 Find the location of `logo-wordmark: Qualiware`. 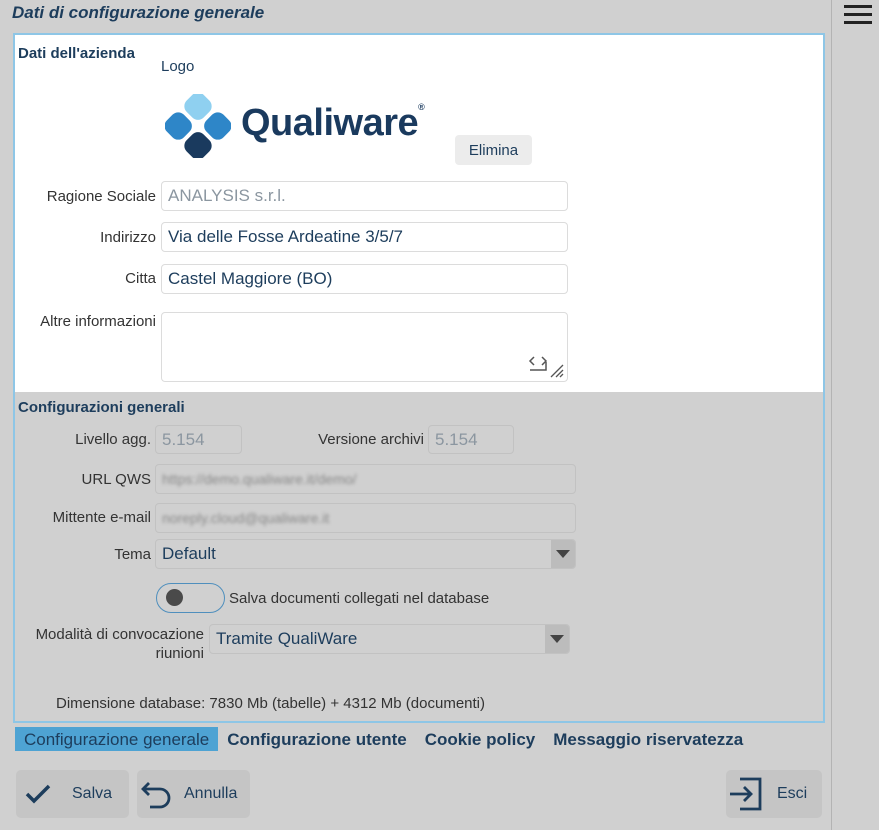

logo-wordmark: Qualiware is located at coordinates (330, 123).